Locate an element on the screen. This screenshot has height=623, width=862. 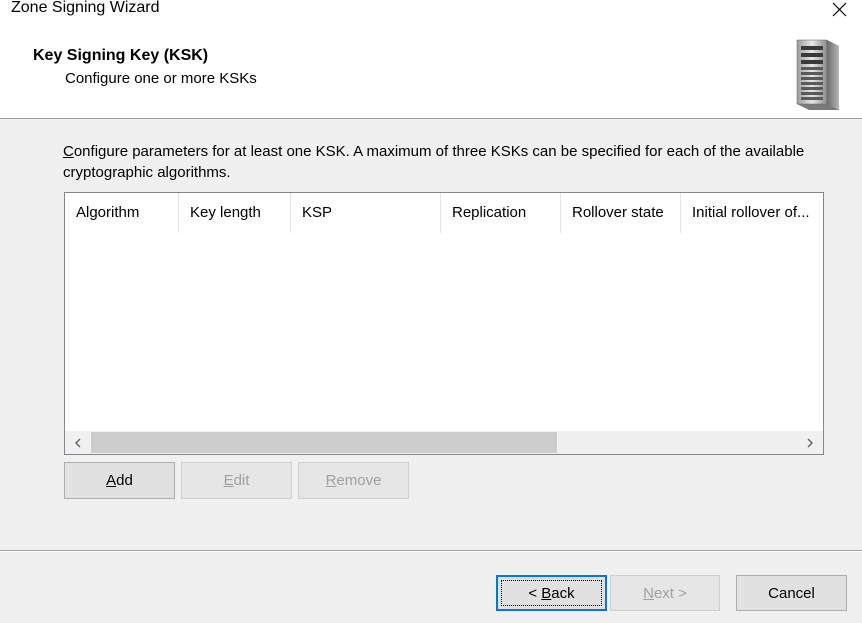
column-algorithm: Algorithm is located at coordinates (122, 213).